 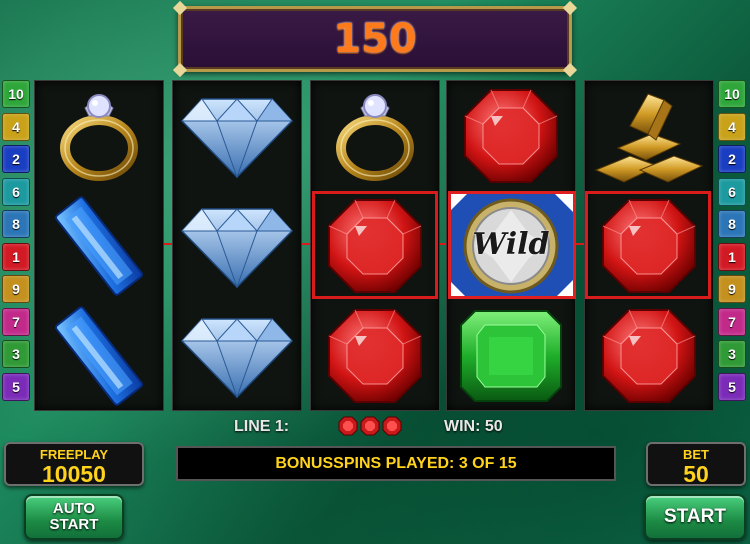 What do you see at coordinates (732, 224) in the screenshot?
I see `line-button-right: 8` at bounding box center [732, 224].